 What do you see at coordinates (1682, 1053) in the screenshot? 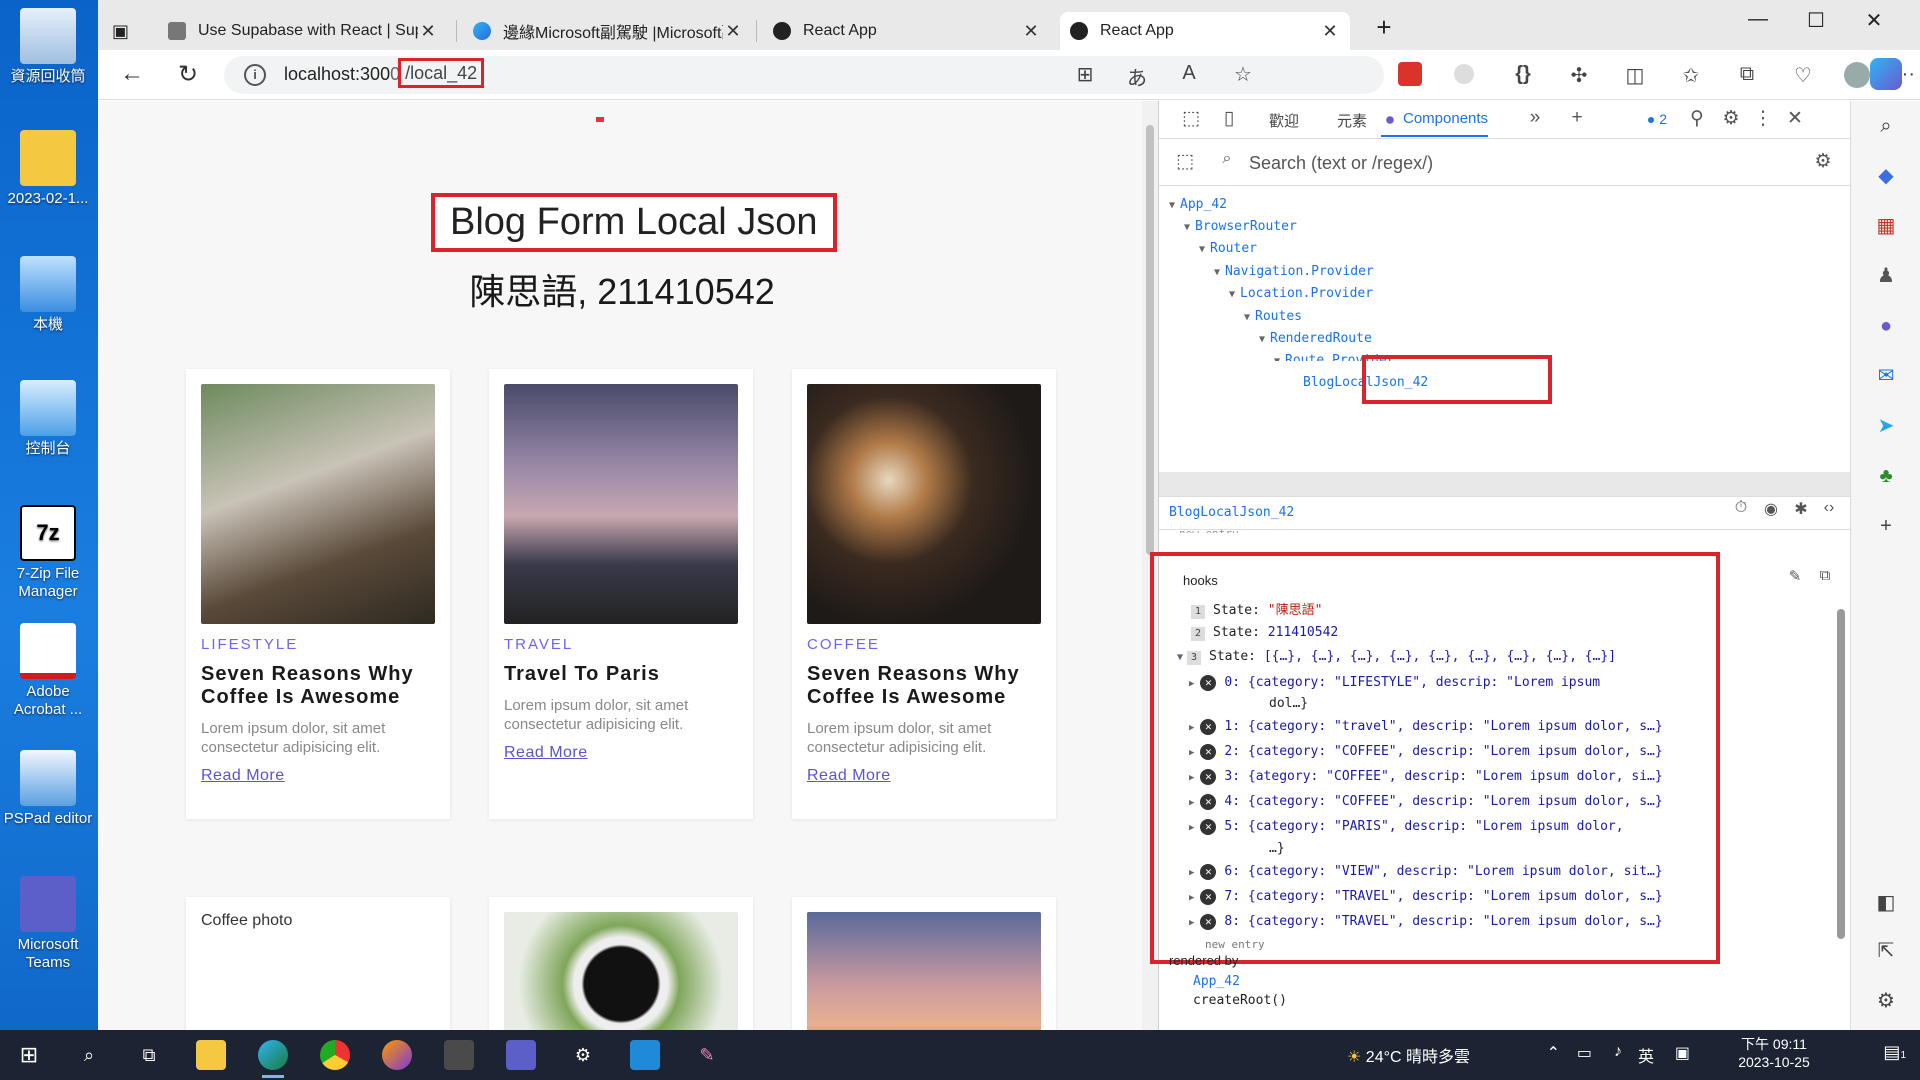
I see `ime-mode-icon: ▣` at bounding box center [1682, 1053].